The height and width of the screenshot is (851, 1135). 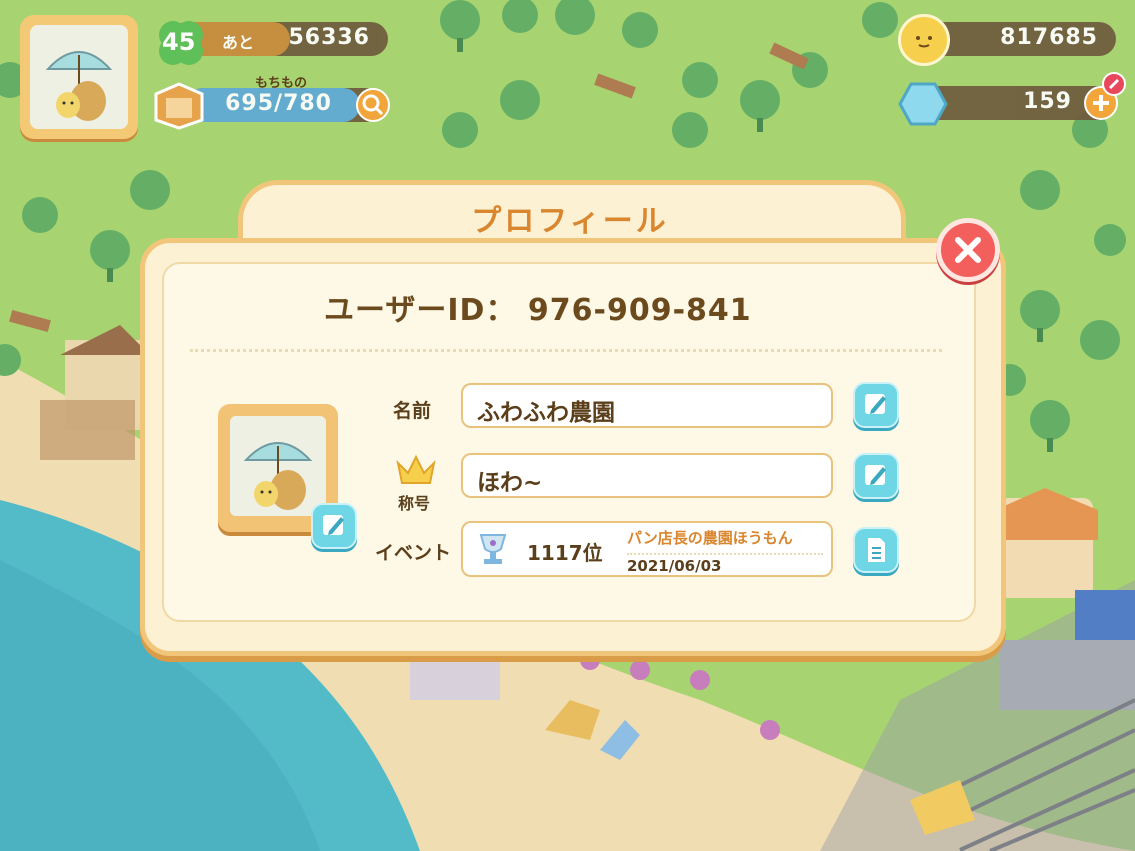 I want to click on inventory-count: 695/780, so click(x=278, y=103).